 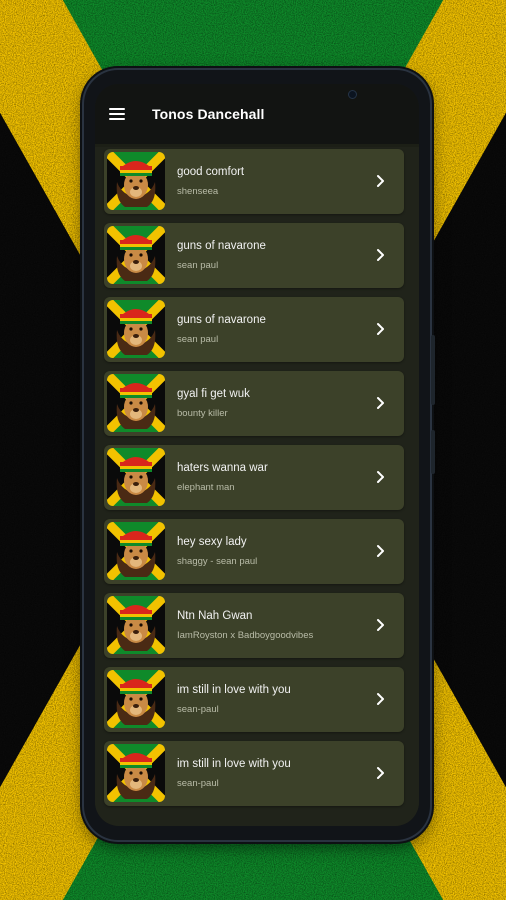 I want to click on app-bar: Tonos Dancehall, so click(x=257, y=114).